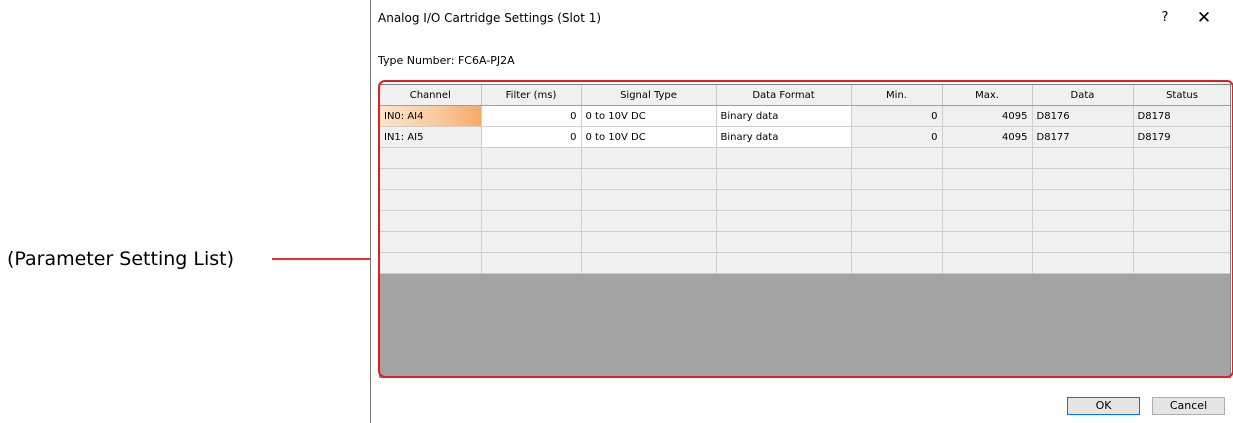  Describe the element at coordinates (649, 95) in the screenshot. I see `column-header-signal-type: Signal Type` at that location.